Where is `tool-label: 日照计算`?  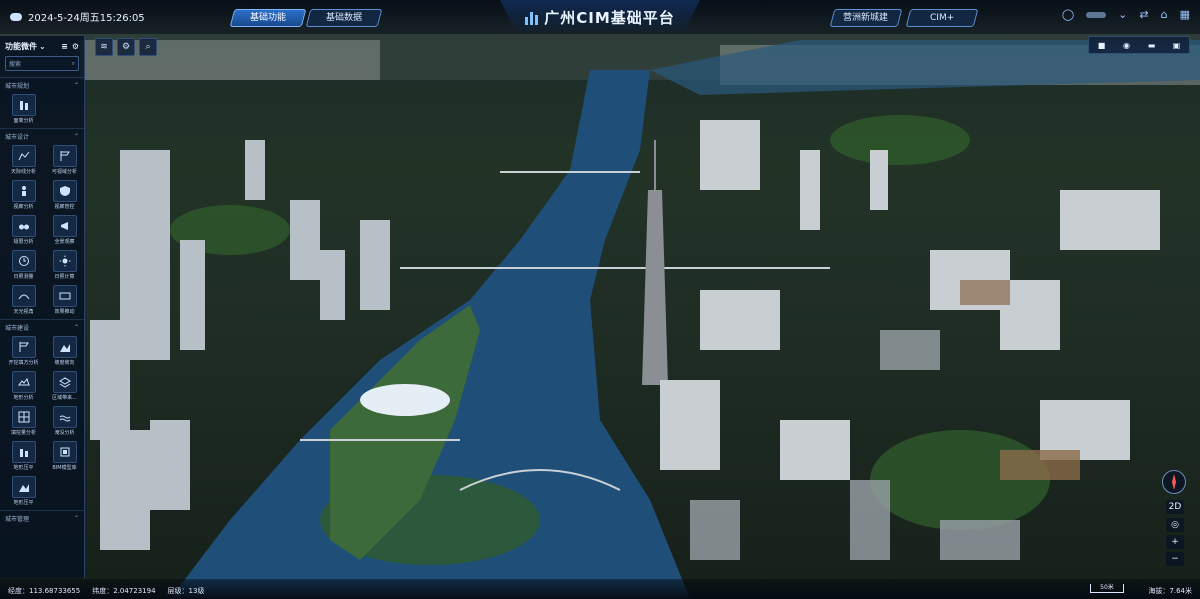
tool-label: 日照计算 is located at coordinates (64, 277).